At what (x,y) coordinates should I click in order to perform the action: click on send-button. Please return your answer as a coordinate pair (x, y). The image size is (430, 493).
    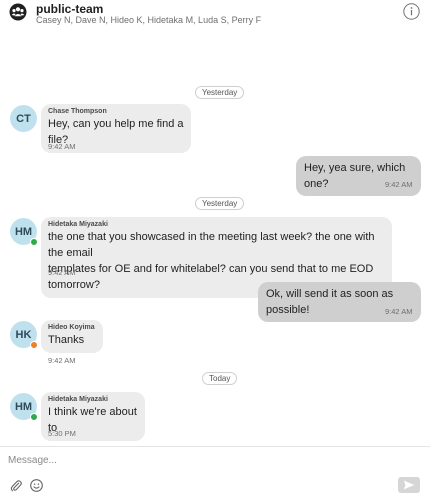
    Looking at the image, I should click on (409, 485).